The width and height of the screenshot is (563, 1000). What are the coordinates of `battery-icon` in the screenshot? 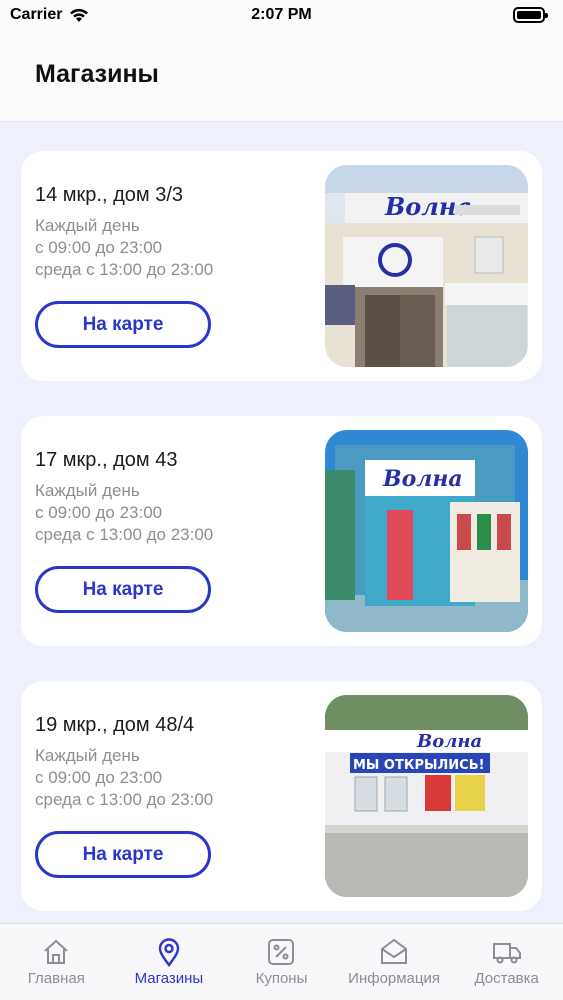 It's located at (530, 15).